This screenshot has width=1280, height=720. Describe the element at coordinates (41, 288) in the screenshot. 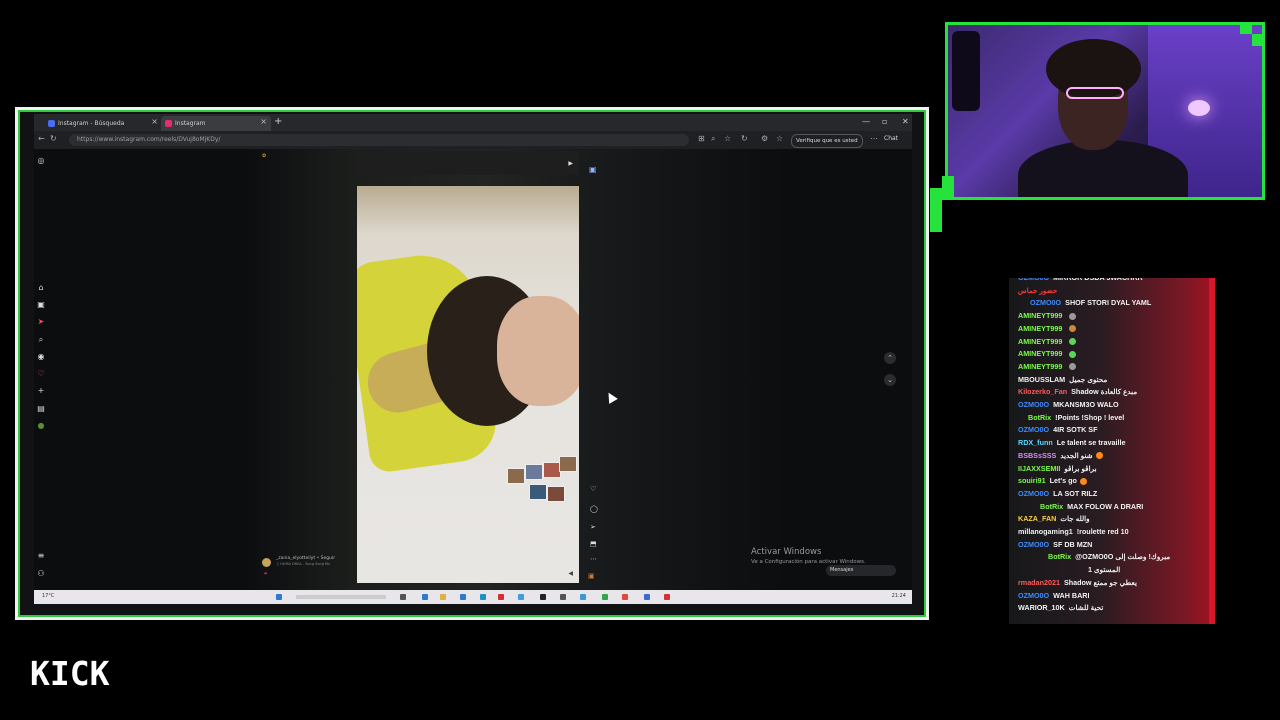

I see `home-icon: ⌂` at that location.